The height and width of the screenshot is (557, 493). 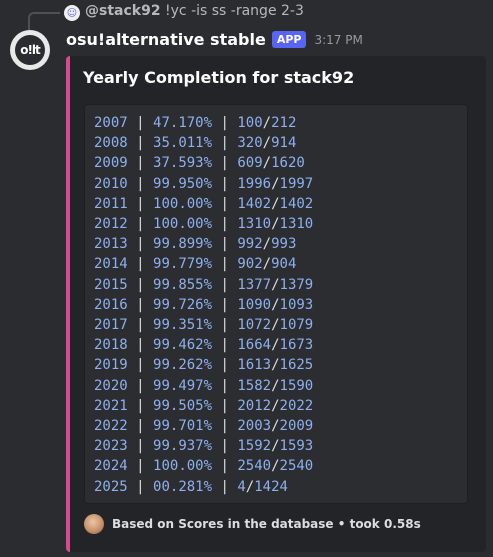 I want to click on completion-row: 2013 | 99.899% | 992/993, so click(x=276, y=244).